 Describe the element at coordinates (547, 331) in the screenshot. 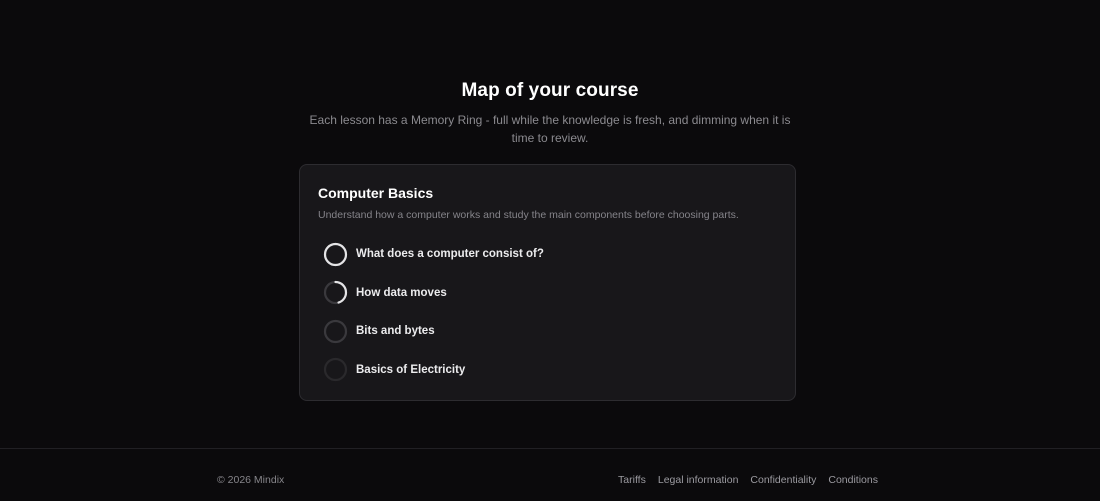

I see `lesson-item-bits-and-bytes: Bits and bytes` at that location.